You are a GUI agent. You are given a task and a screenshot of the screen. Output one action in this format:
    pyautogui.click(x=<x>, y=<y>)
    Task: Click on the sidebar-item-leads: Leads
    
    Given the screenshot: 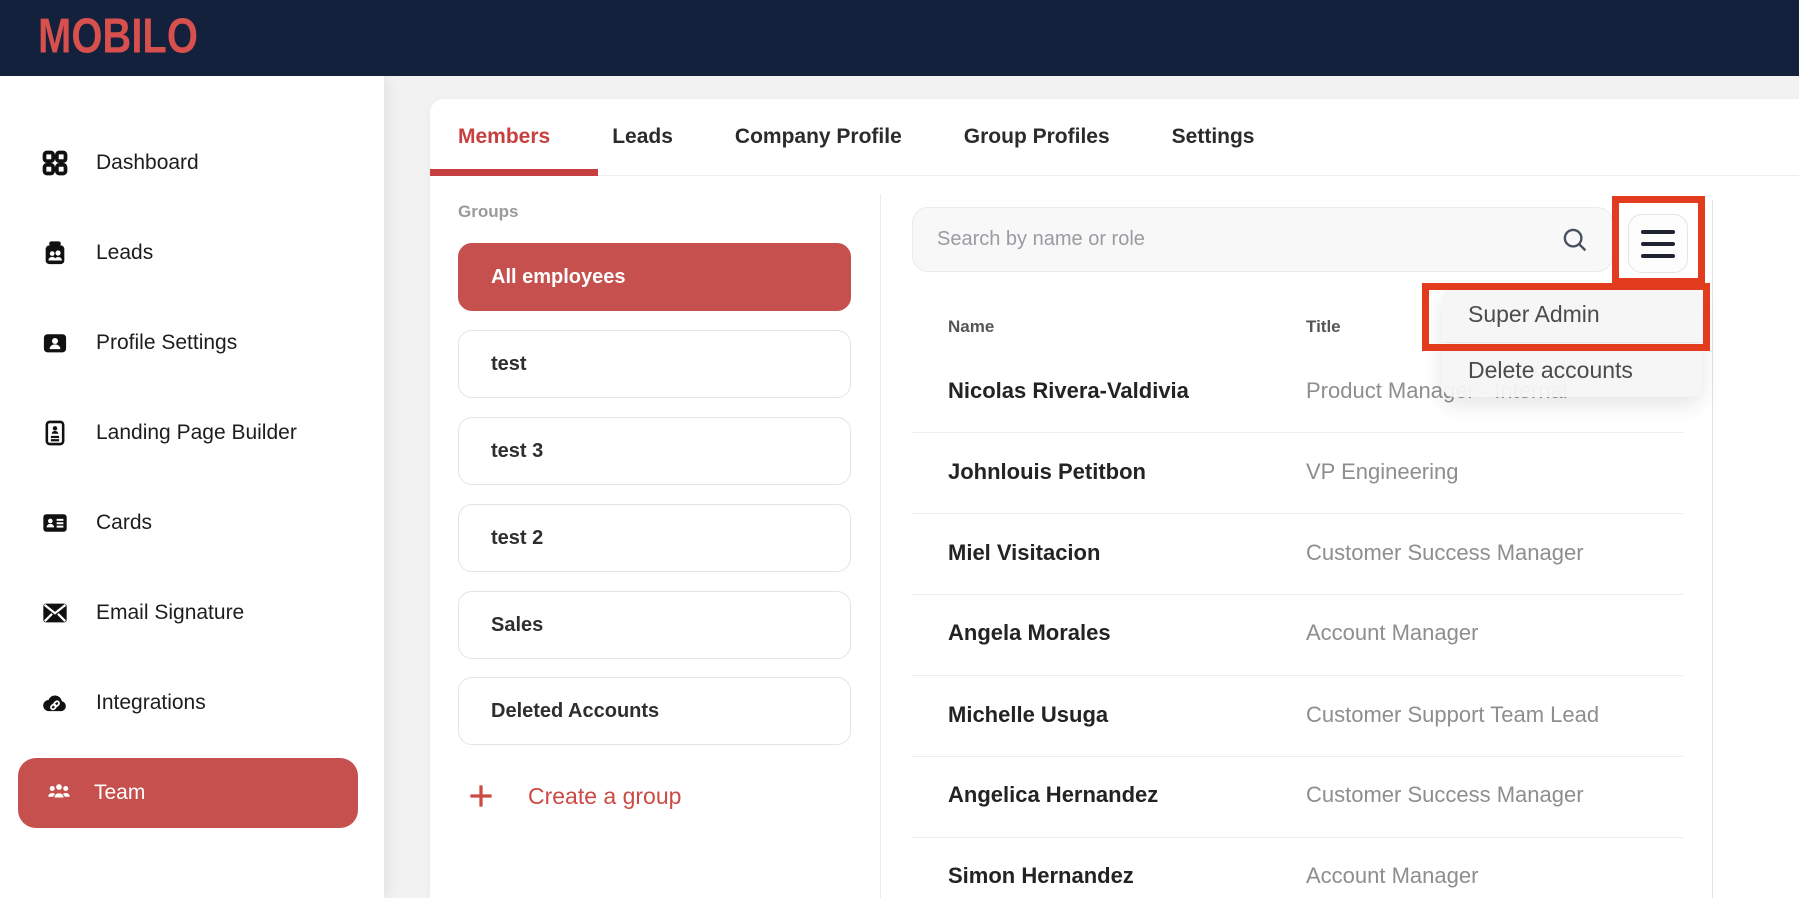 What is the action you would take?
    pyautogui.click(x=192, y=253)
    